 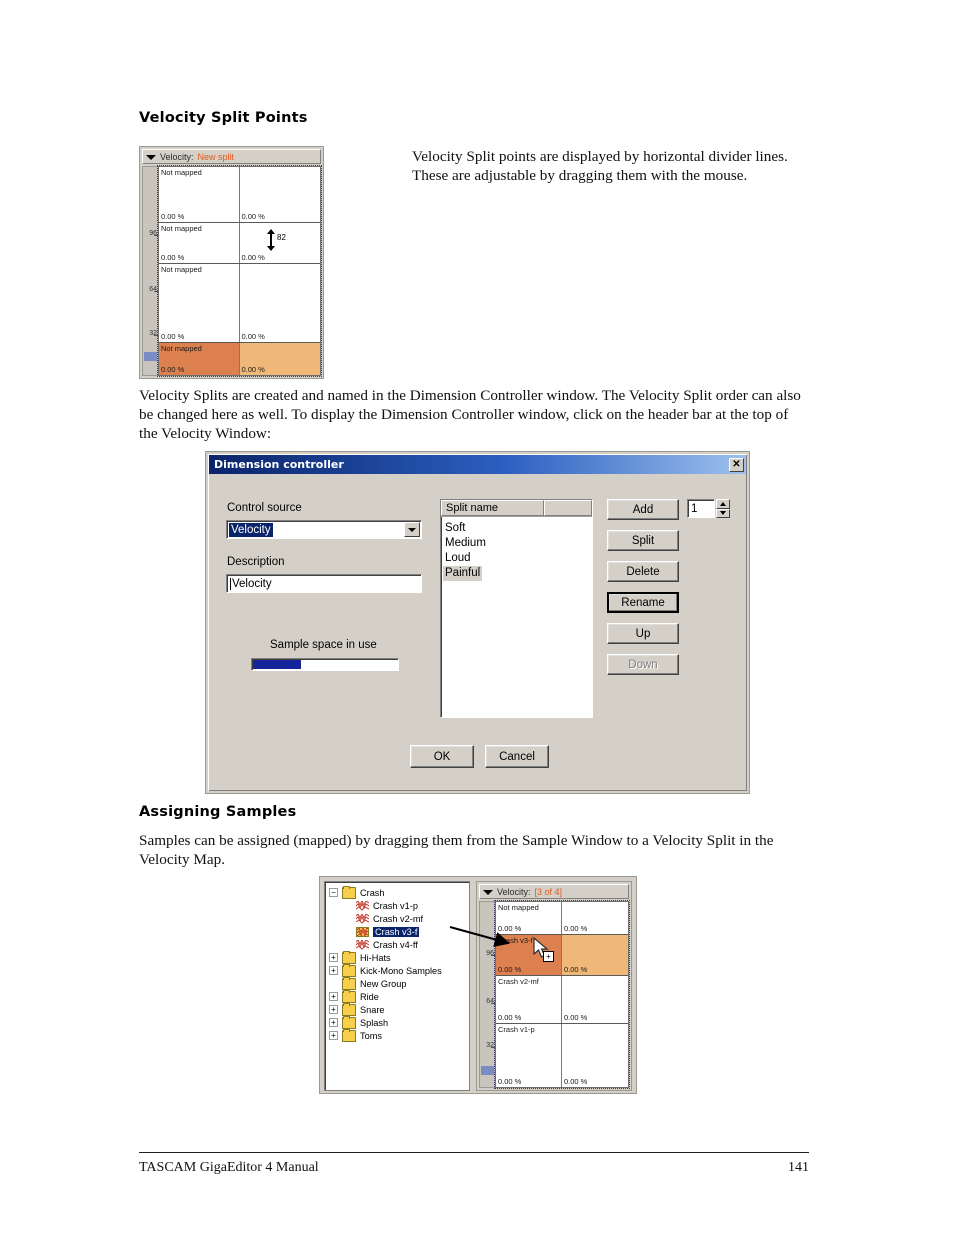 I want to click on velocity-window-status: New split, so click(x=216, y=156).